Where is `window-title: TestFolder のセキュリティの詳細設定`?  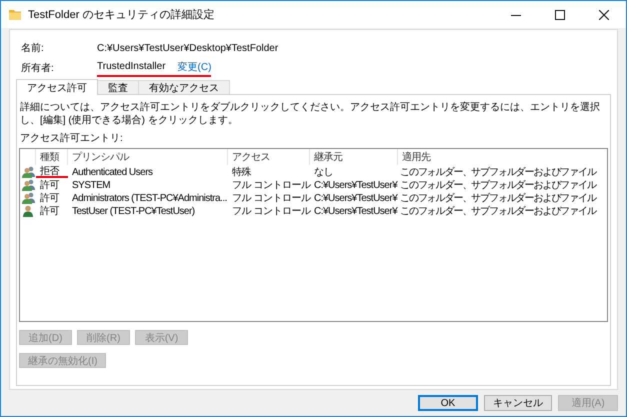
window-title: TestFolder のセキュリティの詳細設定 is located at coordinates (122, 15).